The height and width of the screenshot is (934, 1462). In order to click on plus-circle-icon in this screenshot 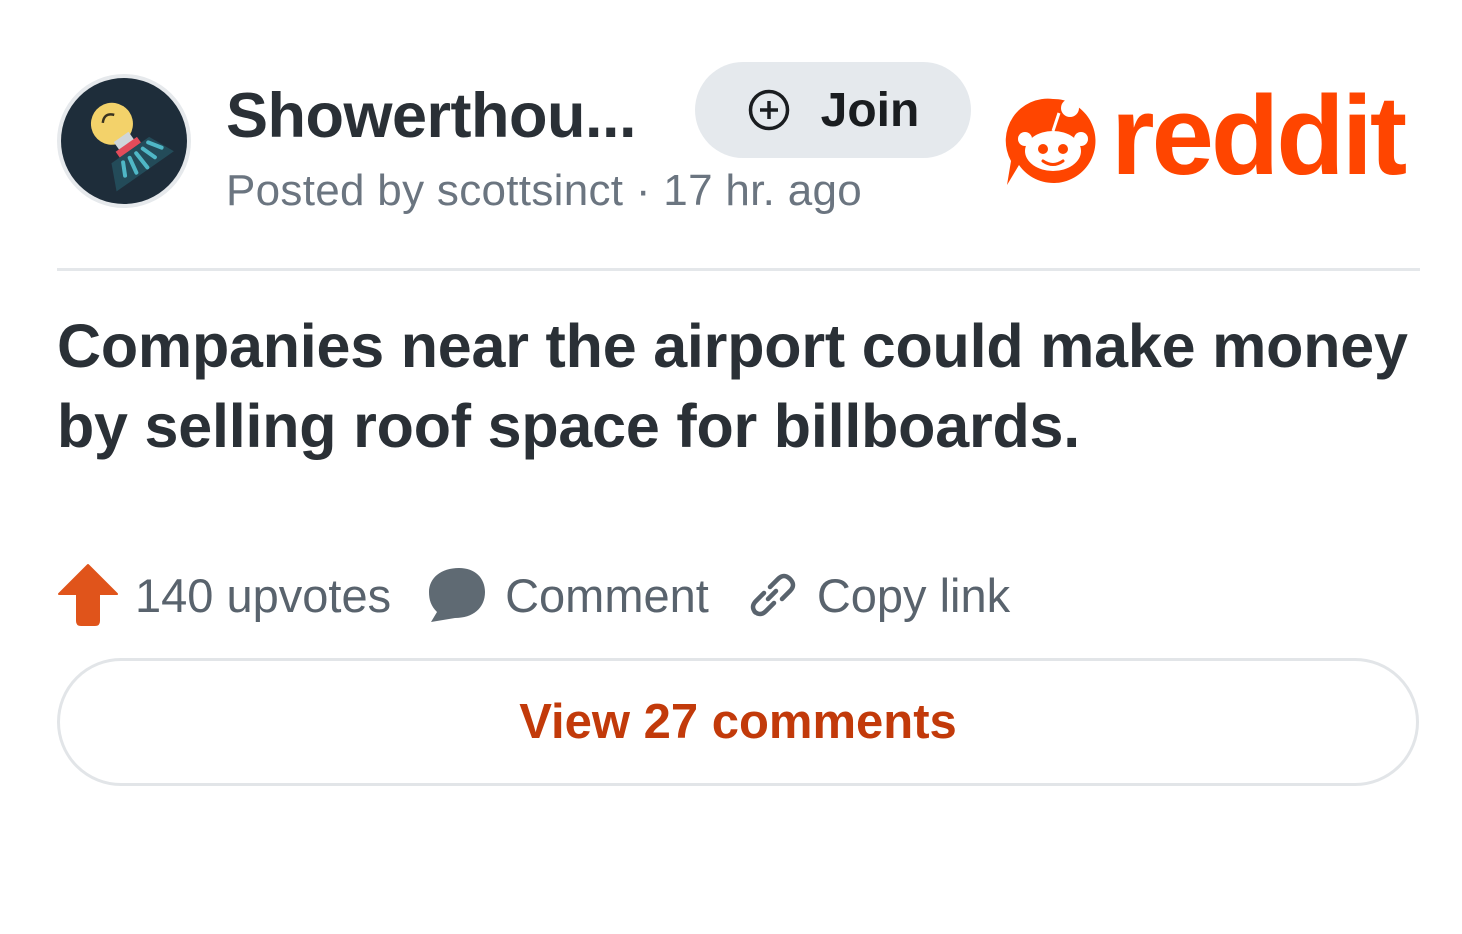, I will do `click(768, 110)`.